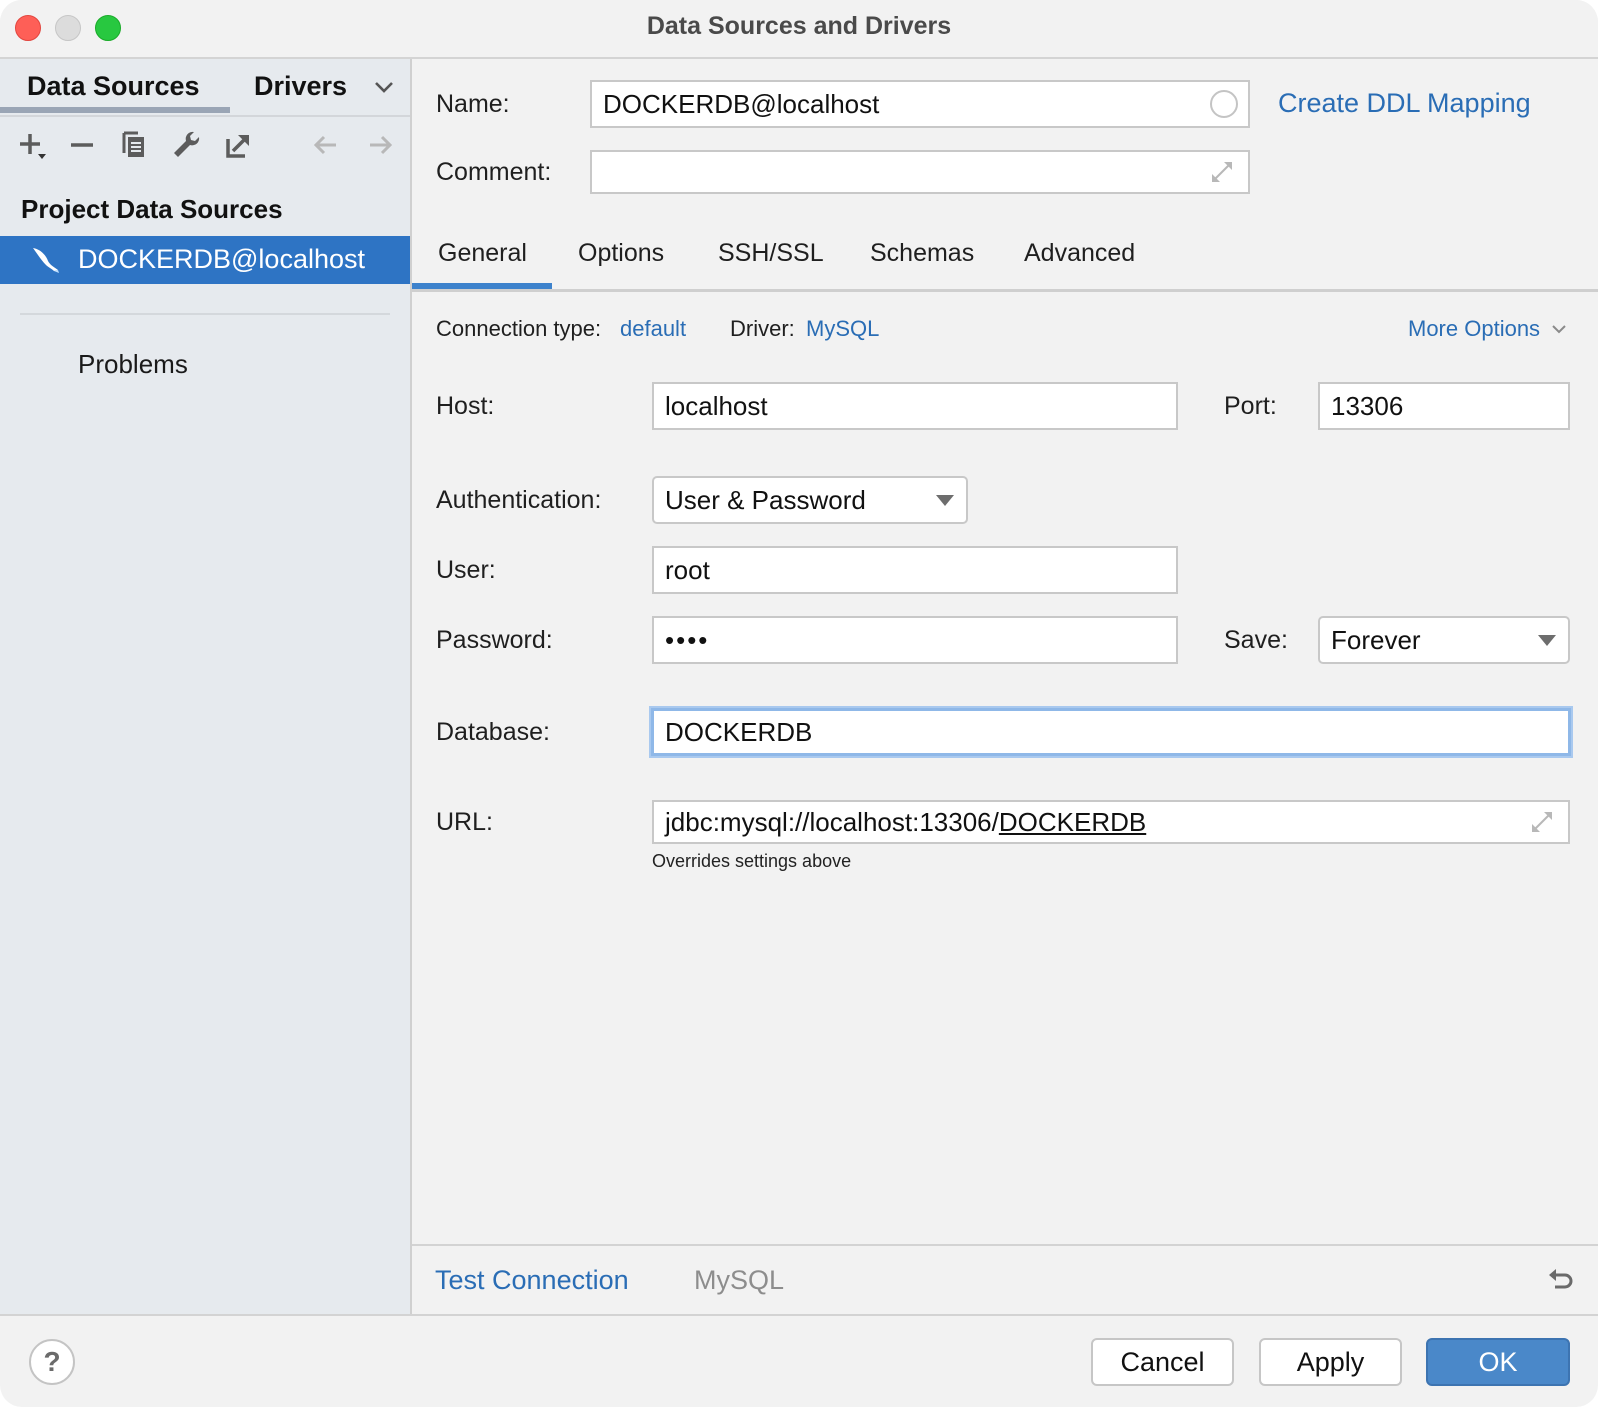 The height and width of the screenshot is (1408, 1600). I want to click on user-label: User:, so click(466, 570).